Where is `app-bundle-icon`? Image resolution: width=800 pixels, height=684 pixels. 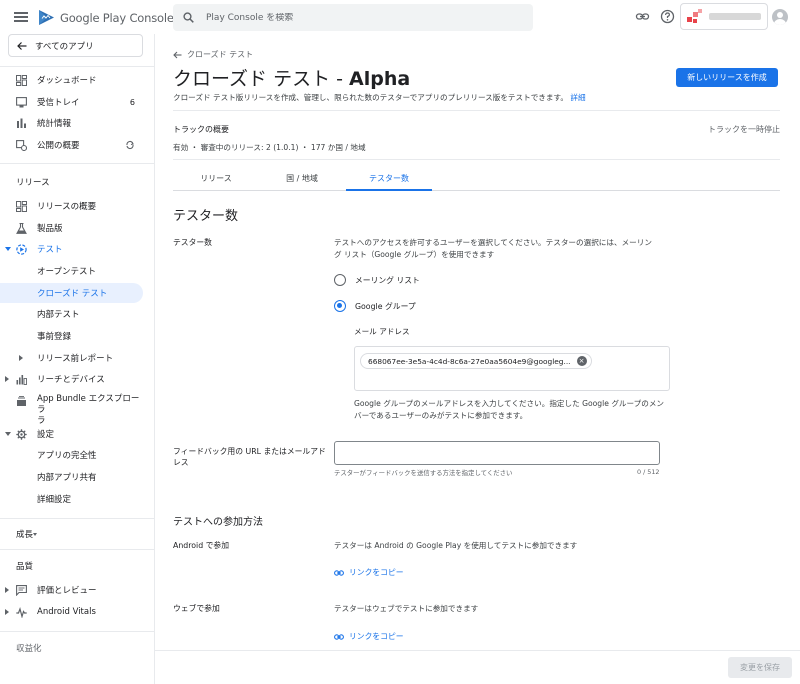 app-bundle-icon is located at coordinates (21, 401).